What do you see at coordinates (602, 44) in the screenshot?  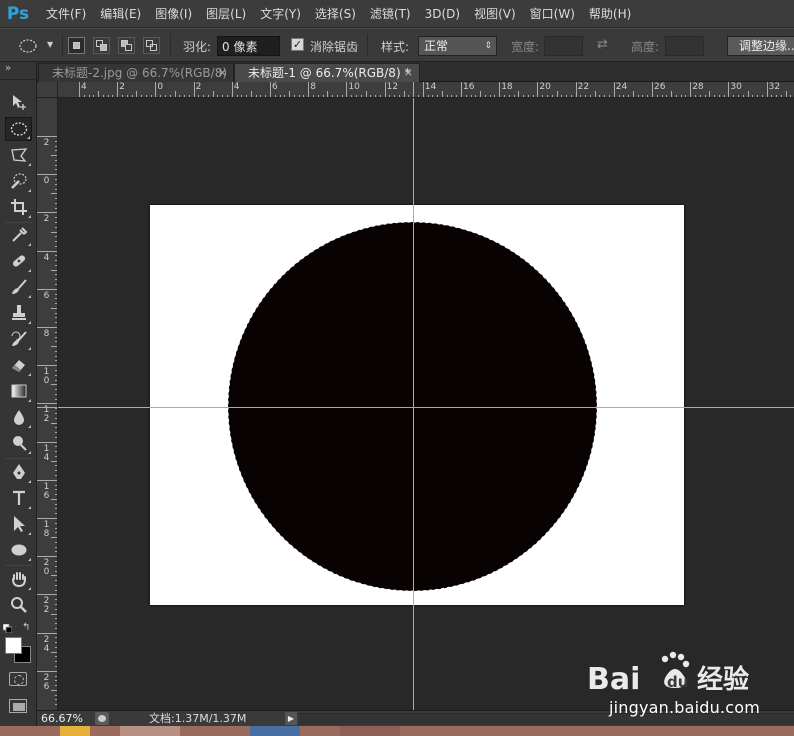 I see `swap-dimensions-icon: ⇄` at bounding box center [602, 44].